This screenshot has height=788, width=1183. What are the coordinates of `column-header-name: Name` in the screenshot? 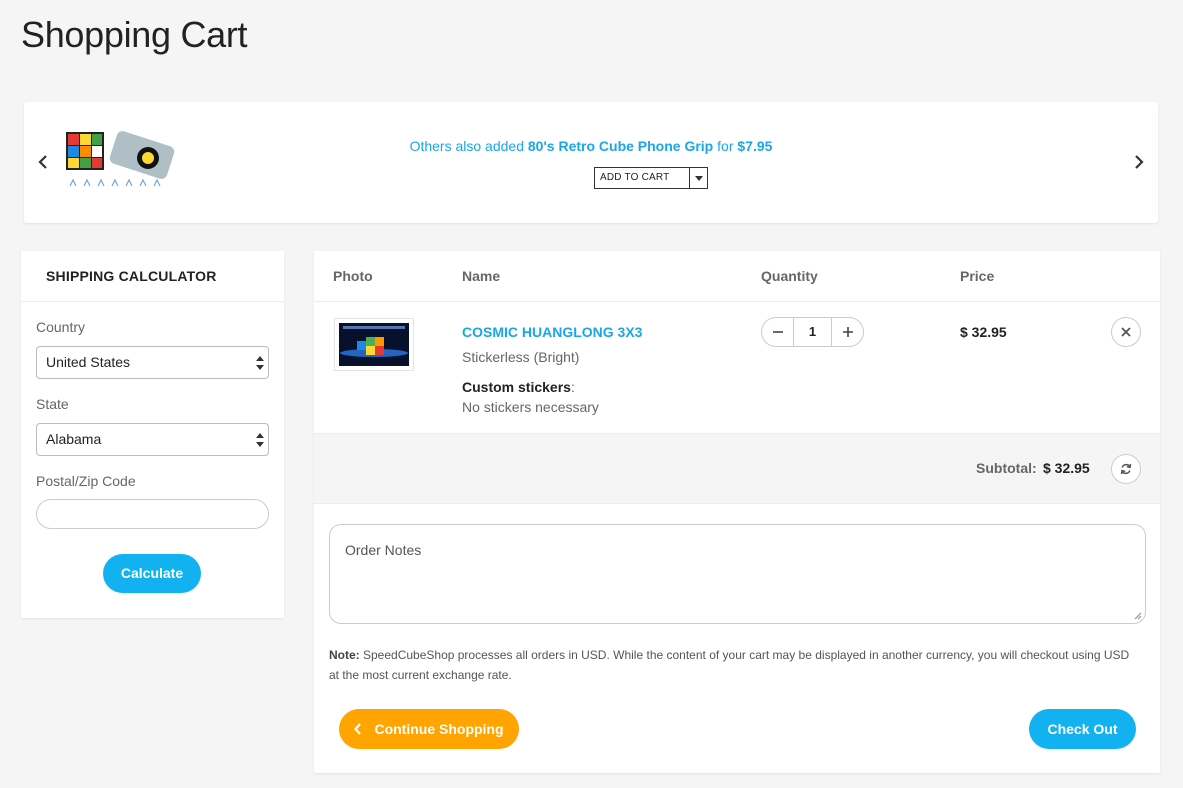 It's located at (481, 276).